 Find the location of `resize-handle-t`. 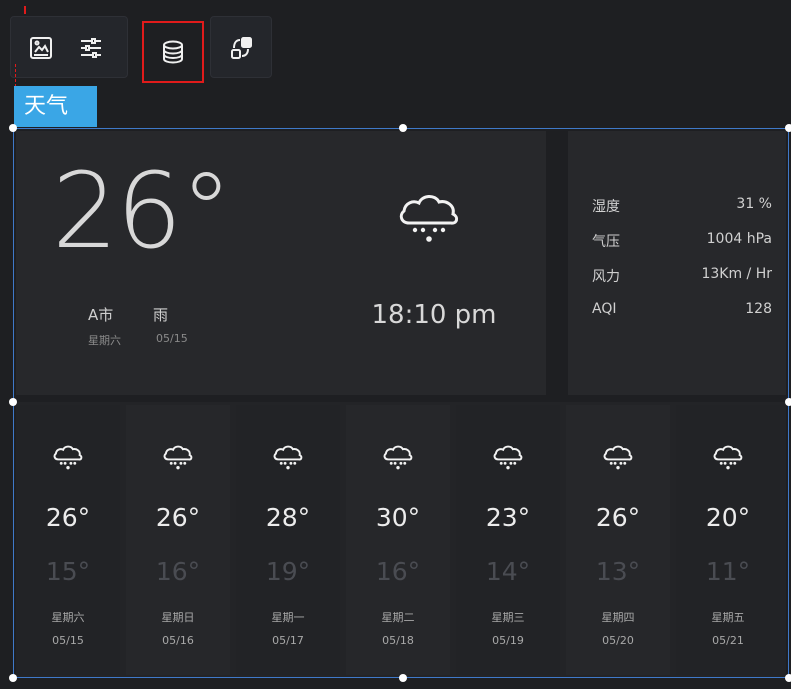

resize-handle-t is located at coordinates (403, 128).